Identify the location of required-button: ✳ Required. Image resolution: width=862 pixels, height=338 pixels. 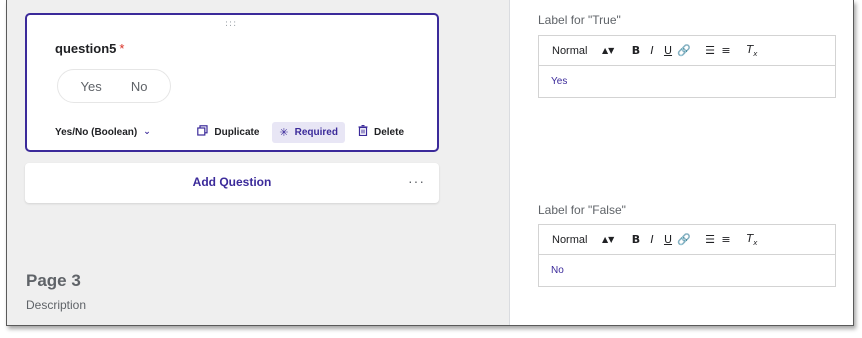
(308, 132).